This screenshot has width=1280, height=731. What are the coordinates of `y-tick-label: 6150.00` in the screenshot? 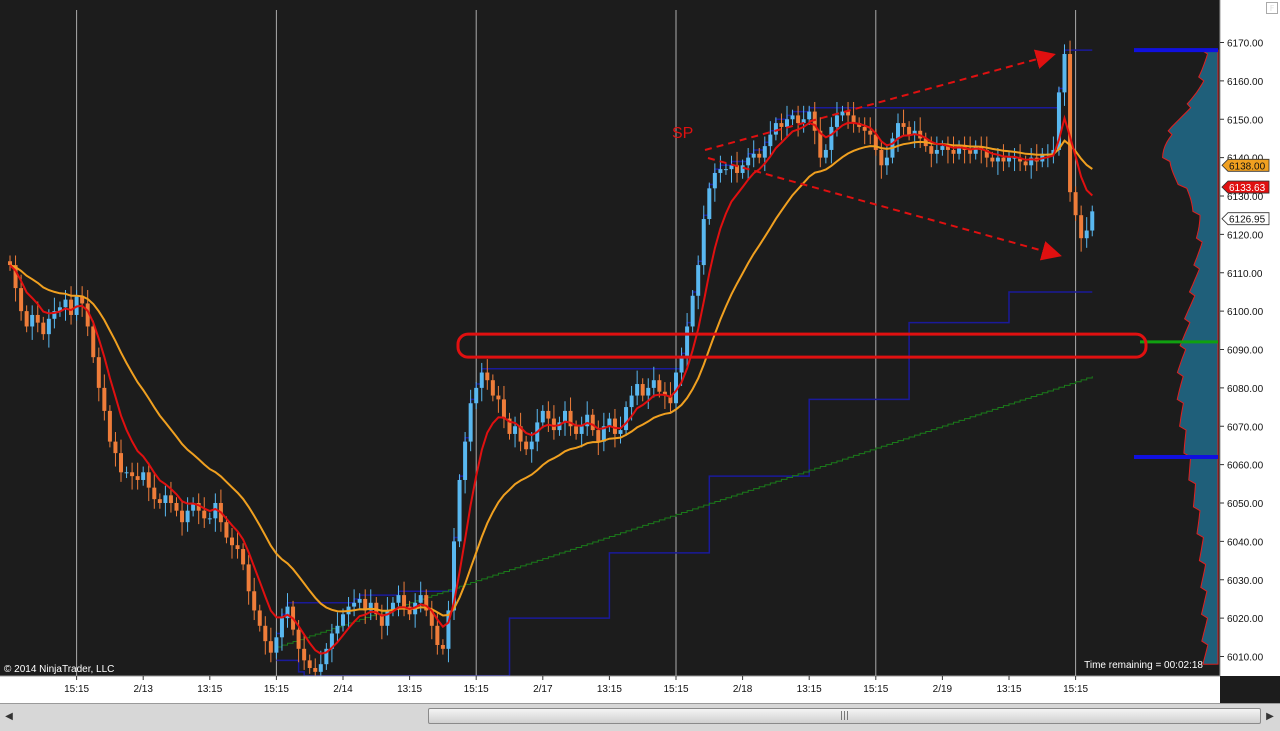 It's located at (1245, 120).